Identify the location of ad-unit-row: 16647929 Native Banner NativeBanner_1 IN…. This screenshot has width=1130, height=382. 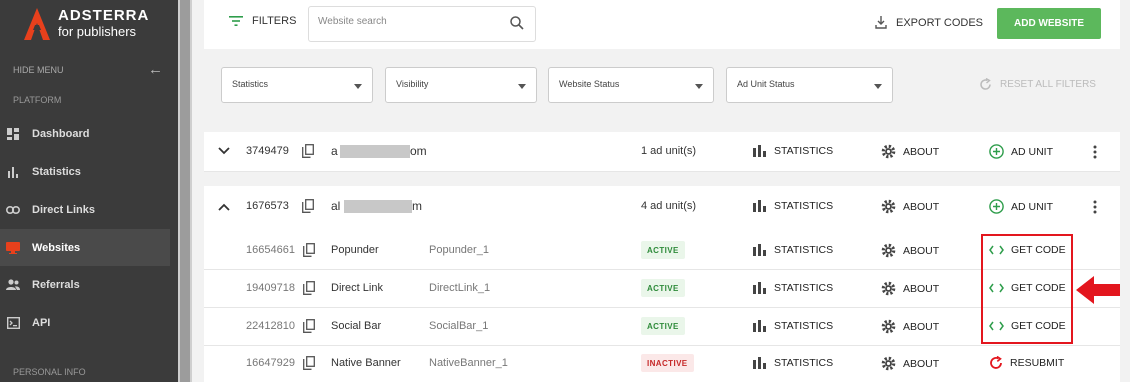
(662, 364).